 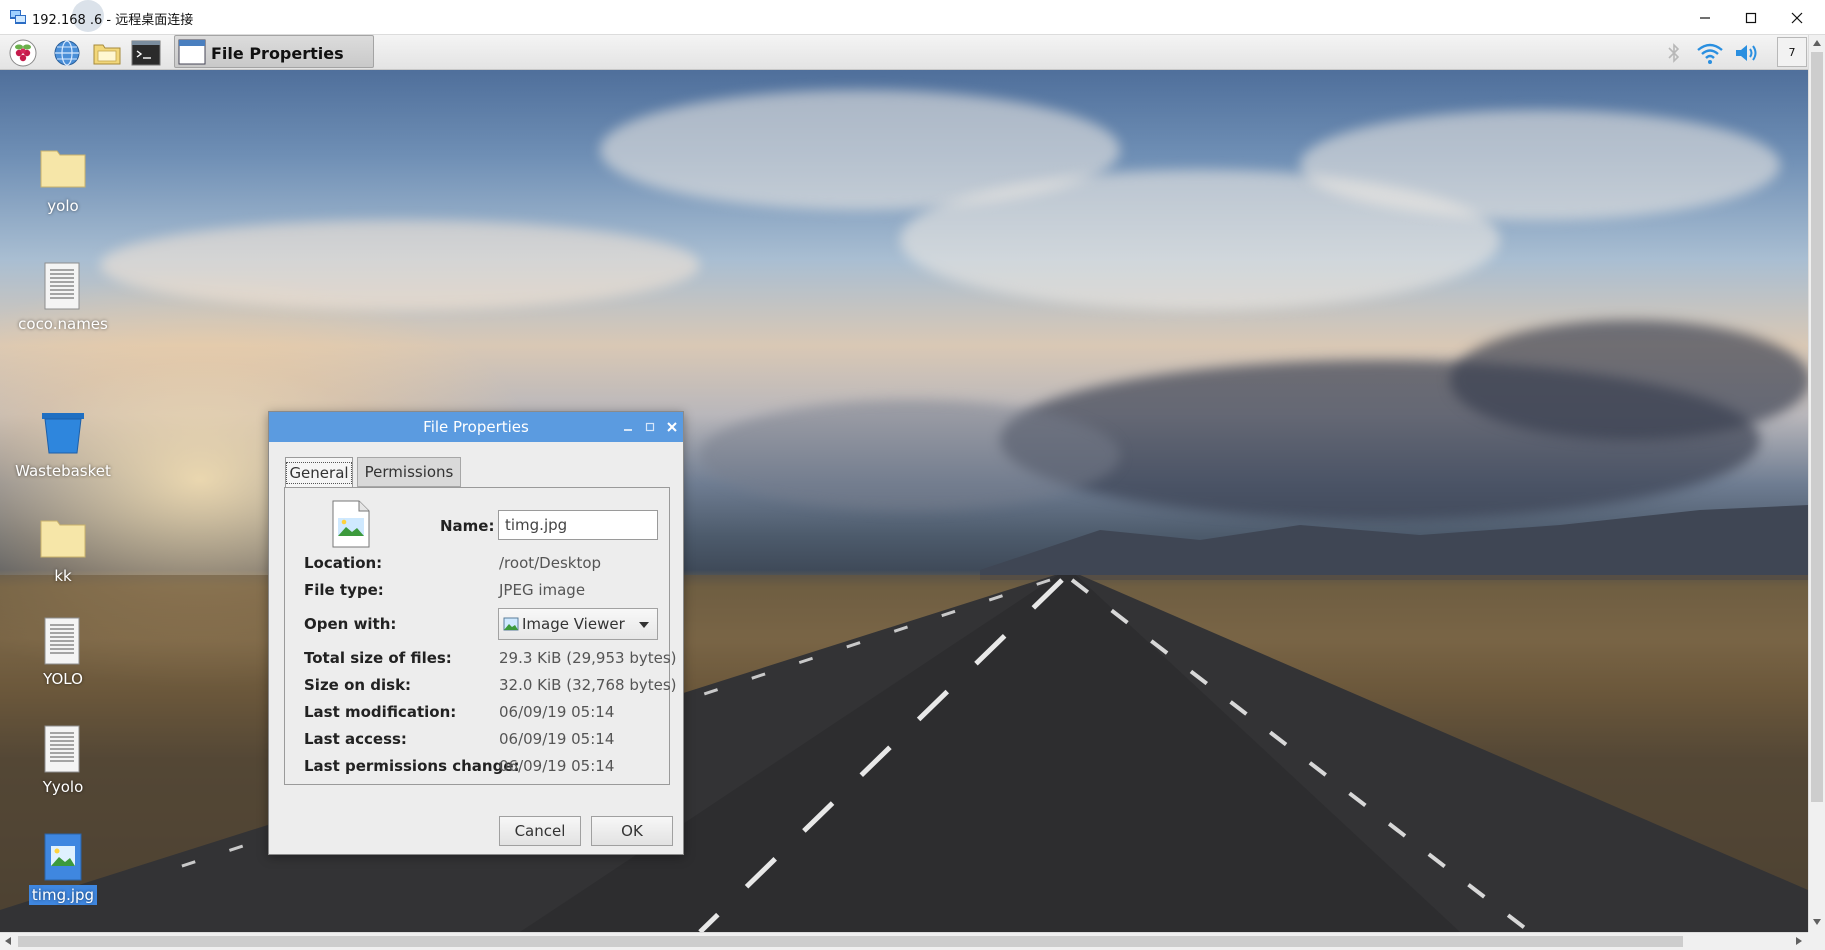 I want to click on taskbar-button-label: File Properties, so click(x=277, y=53).